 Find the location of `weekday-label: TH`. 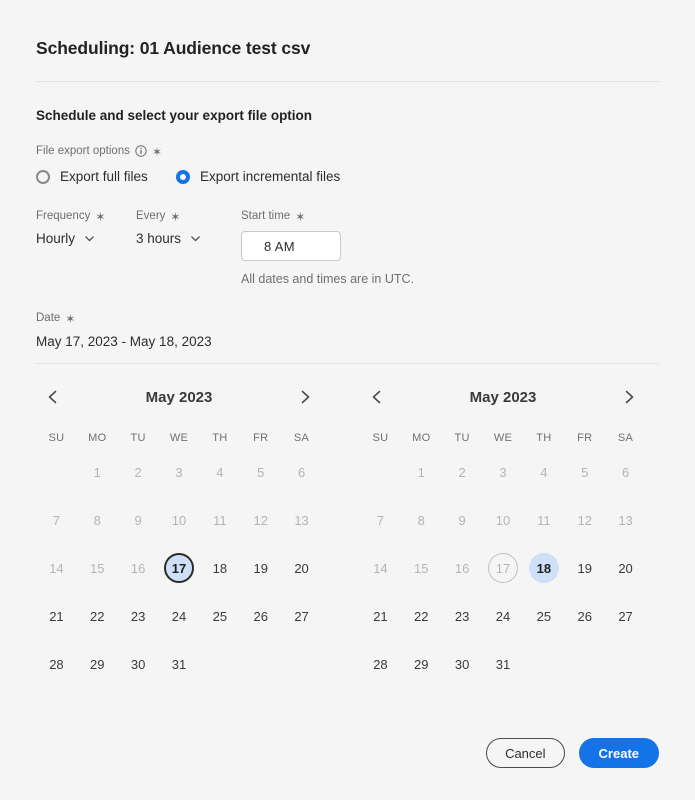

weekday-label: TH is located at coordinates (544, 438).